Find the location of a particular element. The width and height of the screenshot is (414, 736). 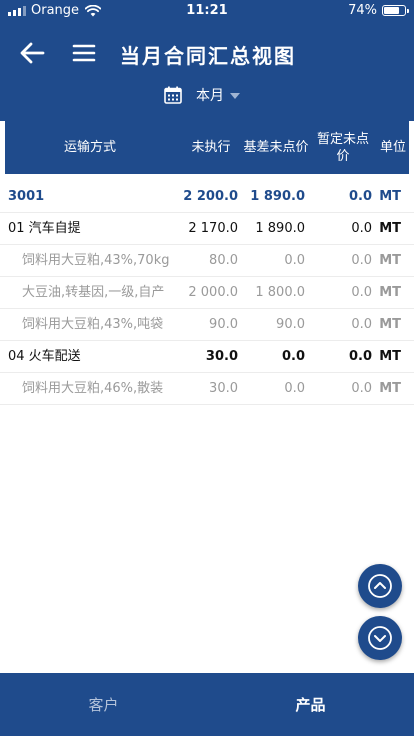

column-header-basis: 基差未点价 is located at coordinates (276, 147).